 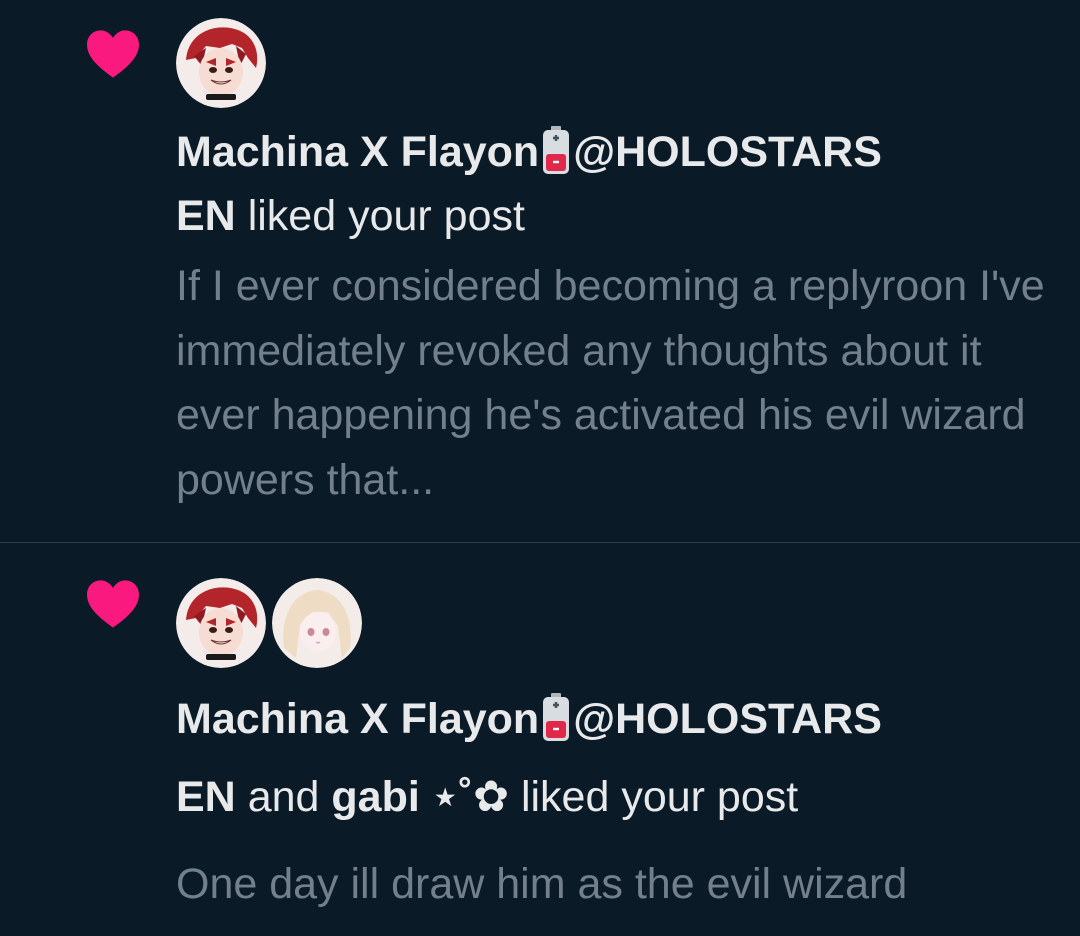 What do you see at coordinates (283, 797) in the screenshot?
I see `connector-text: and` at bounding box center [283, 797].